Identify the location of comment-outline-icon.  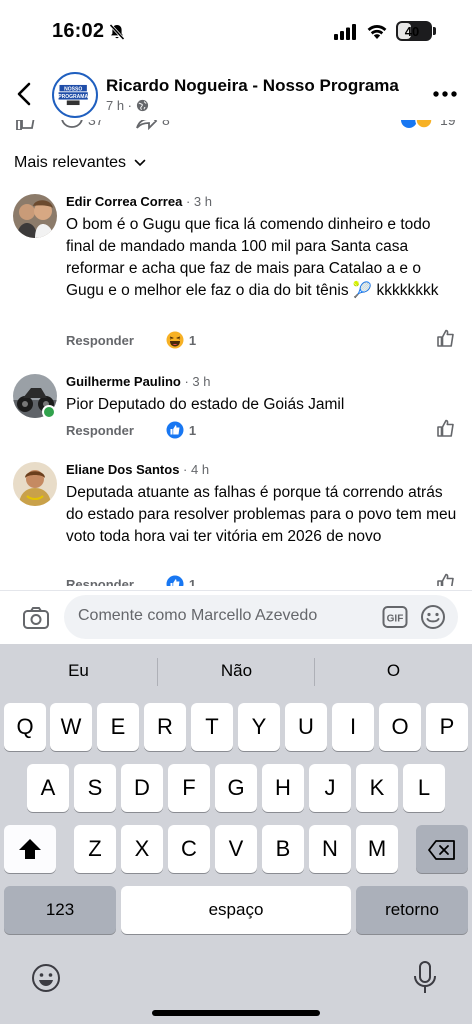
(72, 125).